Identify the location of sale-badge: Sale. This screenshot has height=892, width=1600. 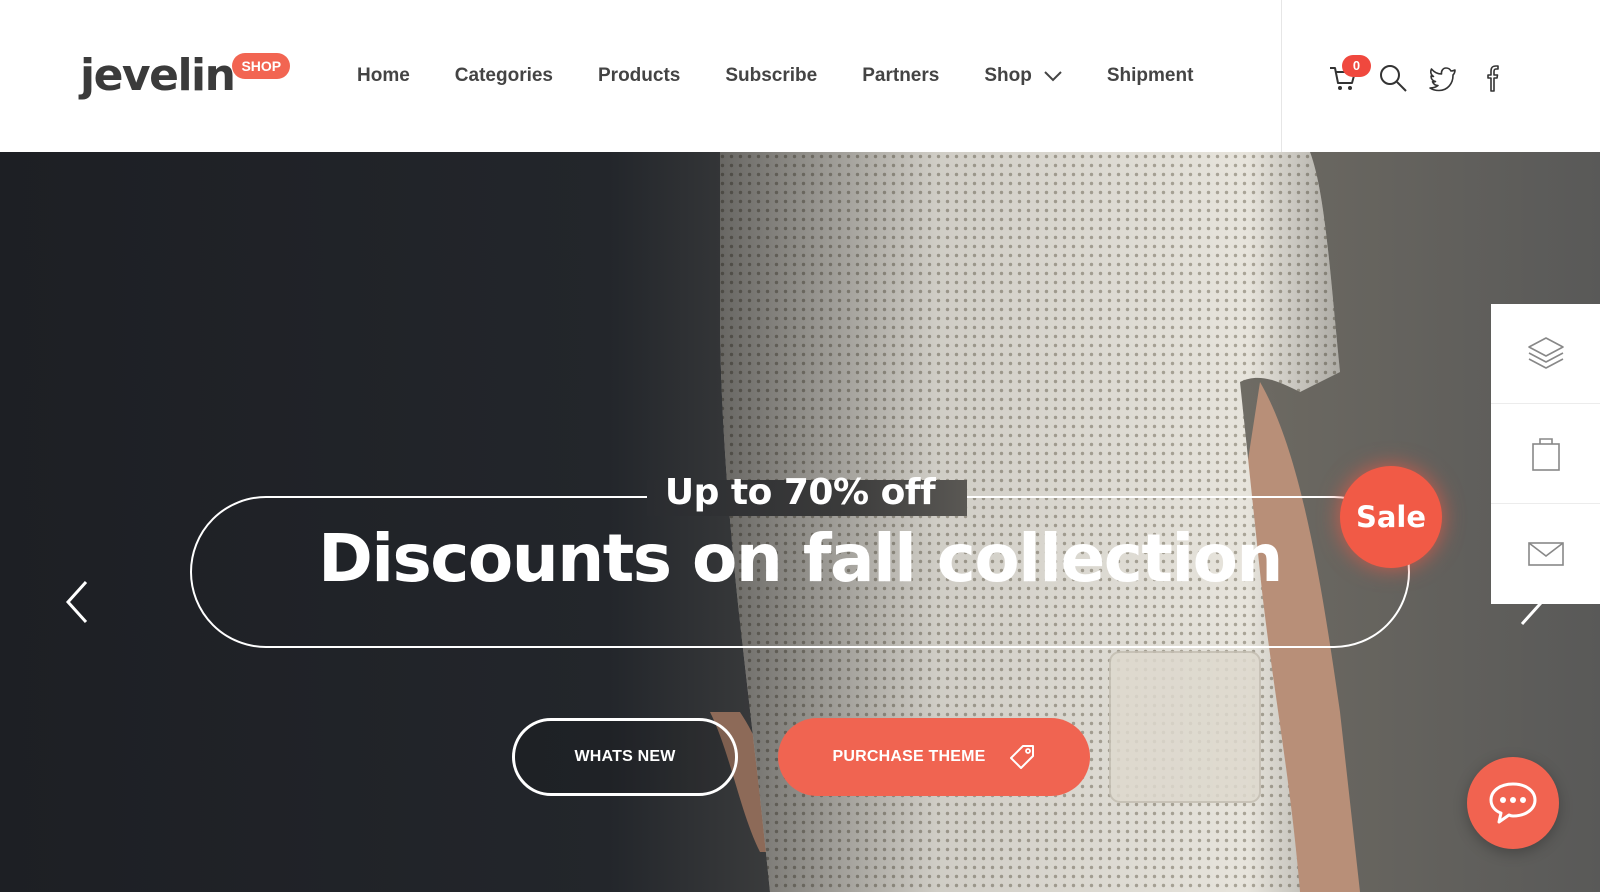
(1391, 517).